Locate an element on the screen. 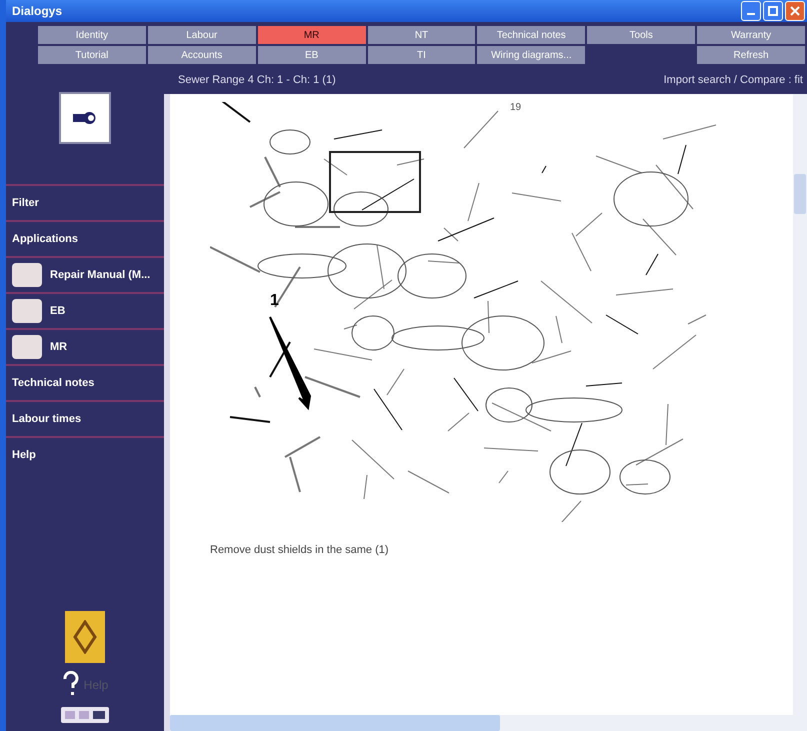  sidebar-item: MR is located at coordinates (85, 346).